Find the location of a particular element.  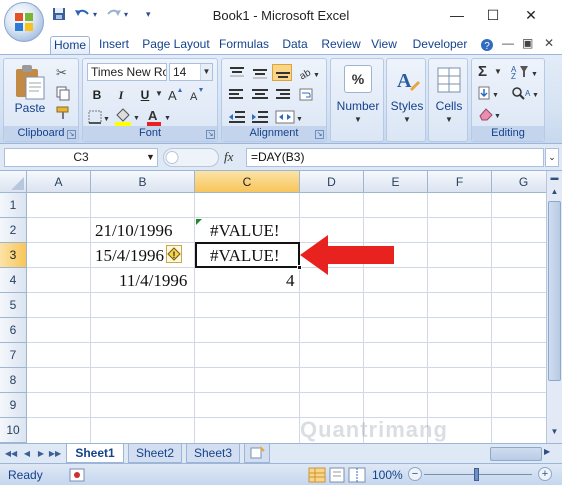

tab-review: Review is located at coordinates (341, 45).